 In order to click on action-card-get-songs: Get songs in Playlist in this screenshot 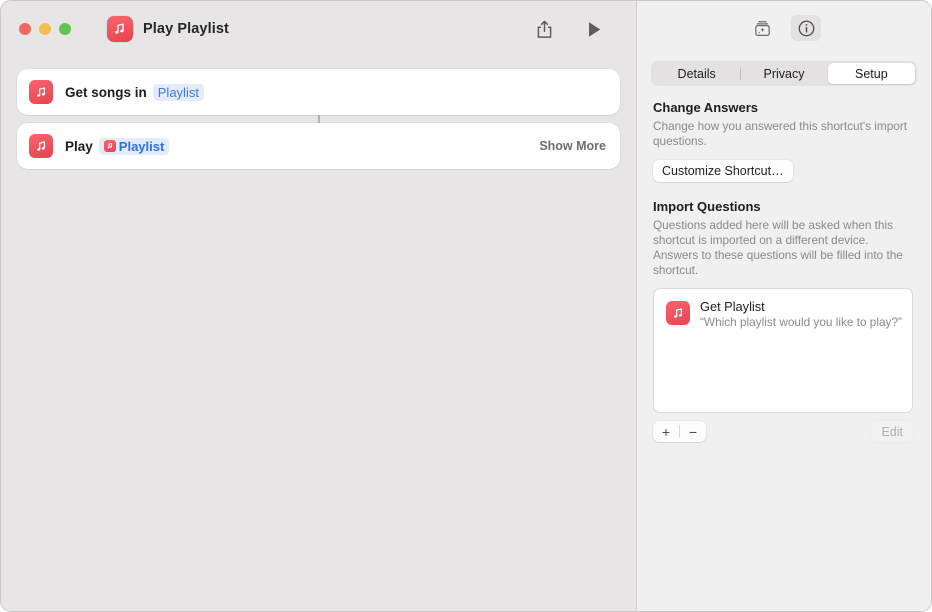, I will do `click(318, 92)`.